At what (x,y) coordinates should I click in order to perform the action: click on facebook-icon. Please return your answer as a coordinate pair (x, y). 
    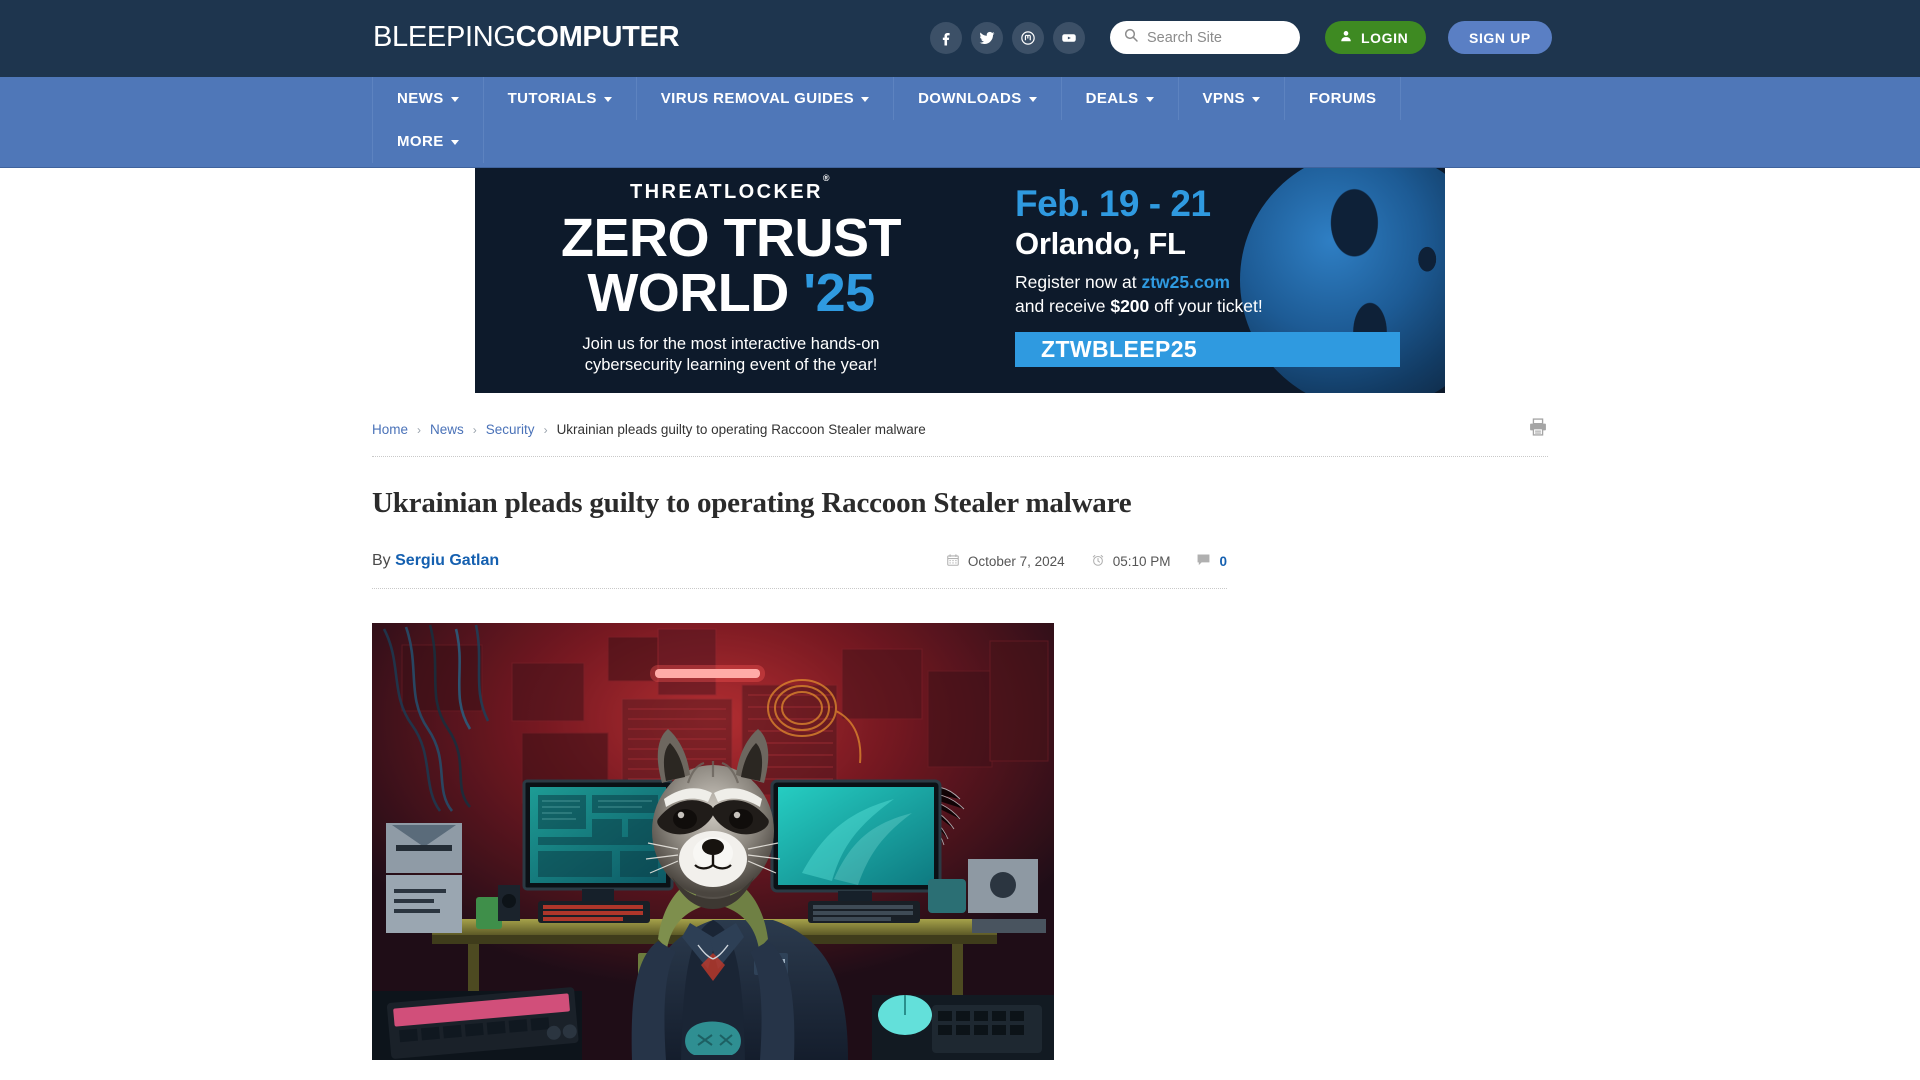
    Looking at the image, I should click on (946, 38).